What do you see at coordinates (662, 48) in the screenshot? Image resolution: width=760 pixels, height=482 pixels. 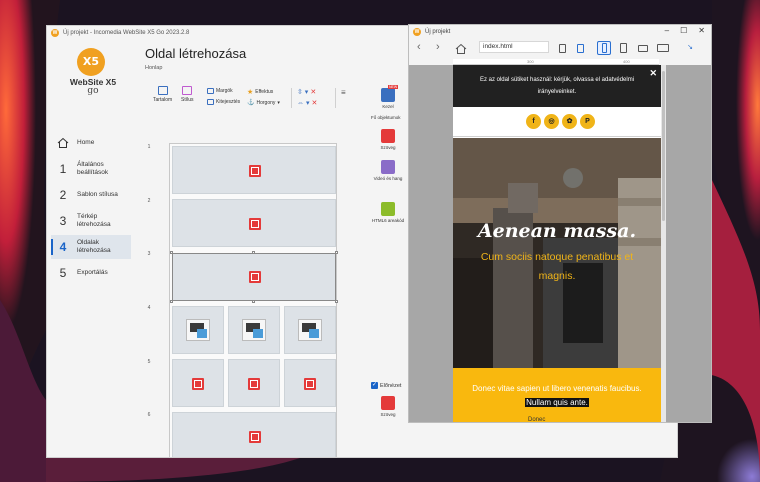 I see `desktop-view-icon` at bounding box center [662, 48].